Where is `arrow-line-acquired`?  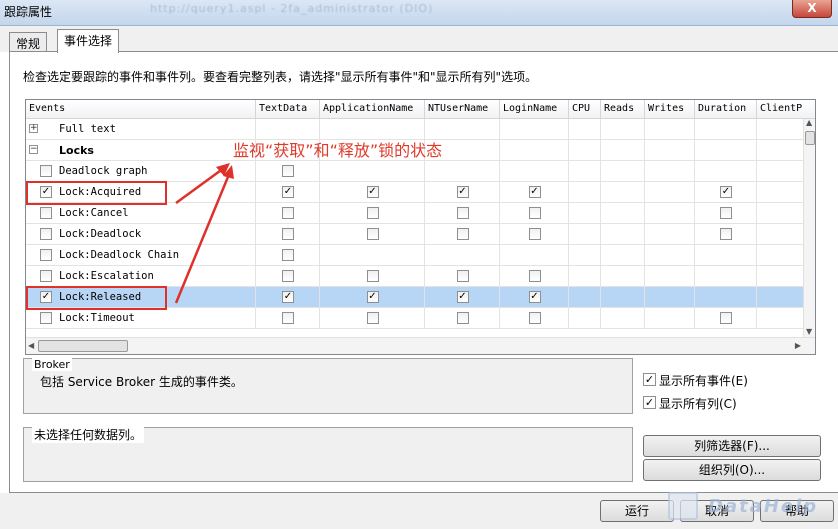
arrow-line-acquired is located at coordinates (200, 185).